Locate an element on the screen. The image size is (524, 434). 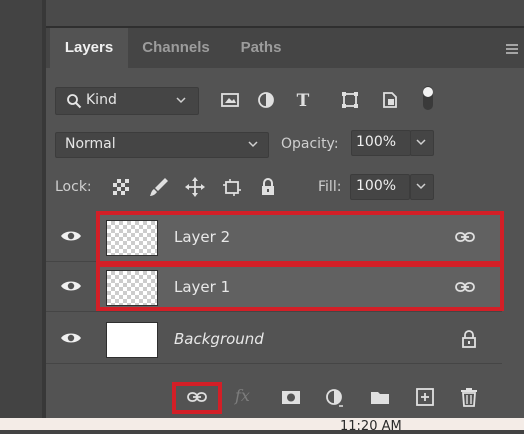
layer-item: Background is located at coordinates (300, 339).